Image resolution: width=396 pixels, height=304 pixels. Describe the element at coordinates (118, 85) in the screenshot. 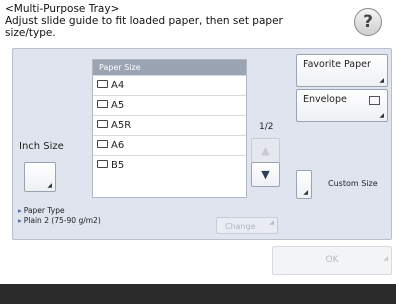

I see `list-item-label: A4` at that location.